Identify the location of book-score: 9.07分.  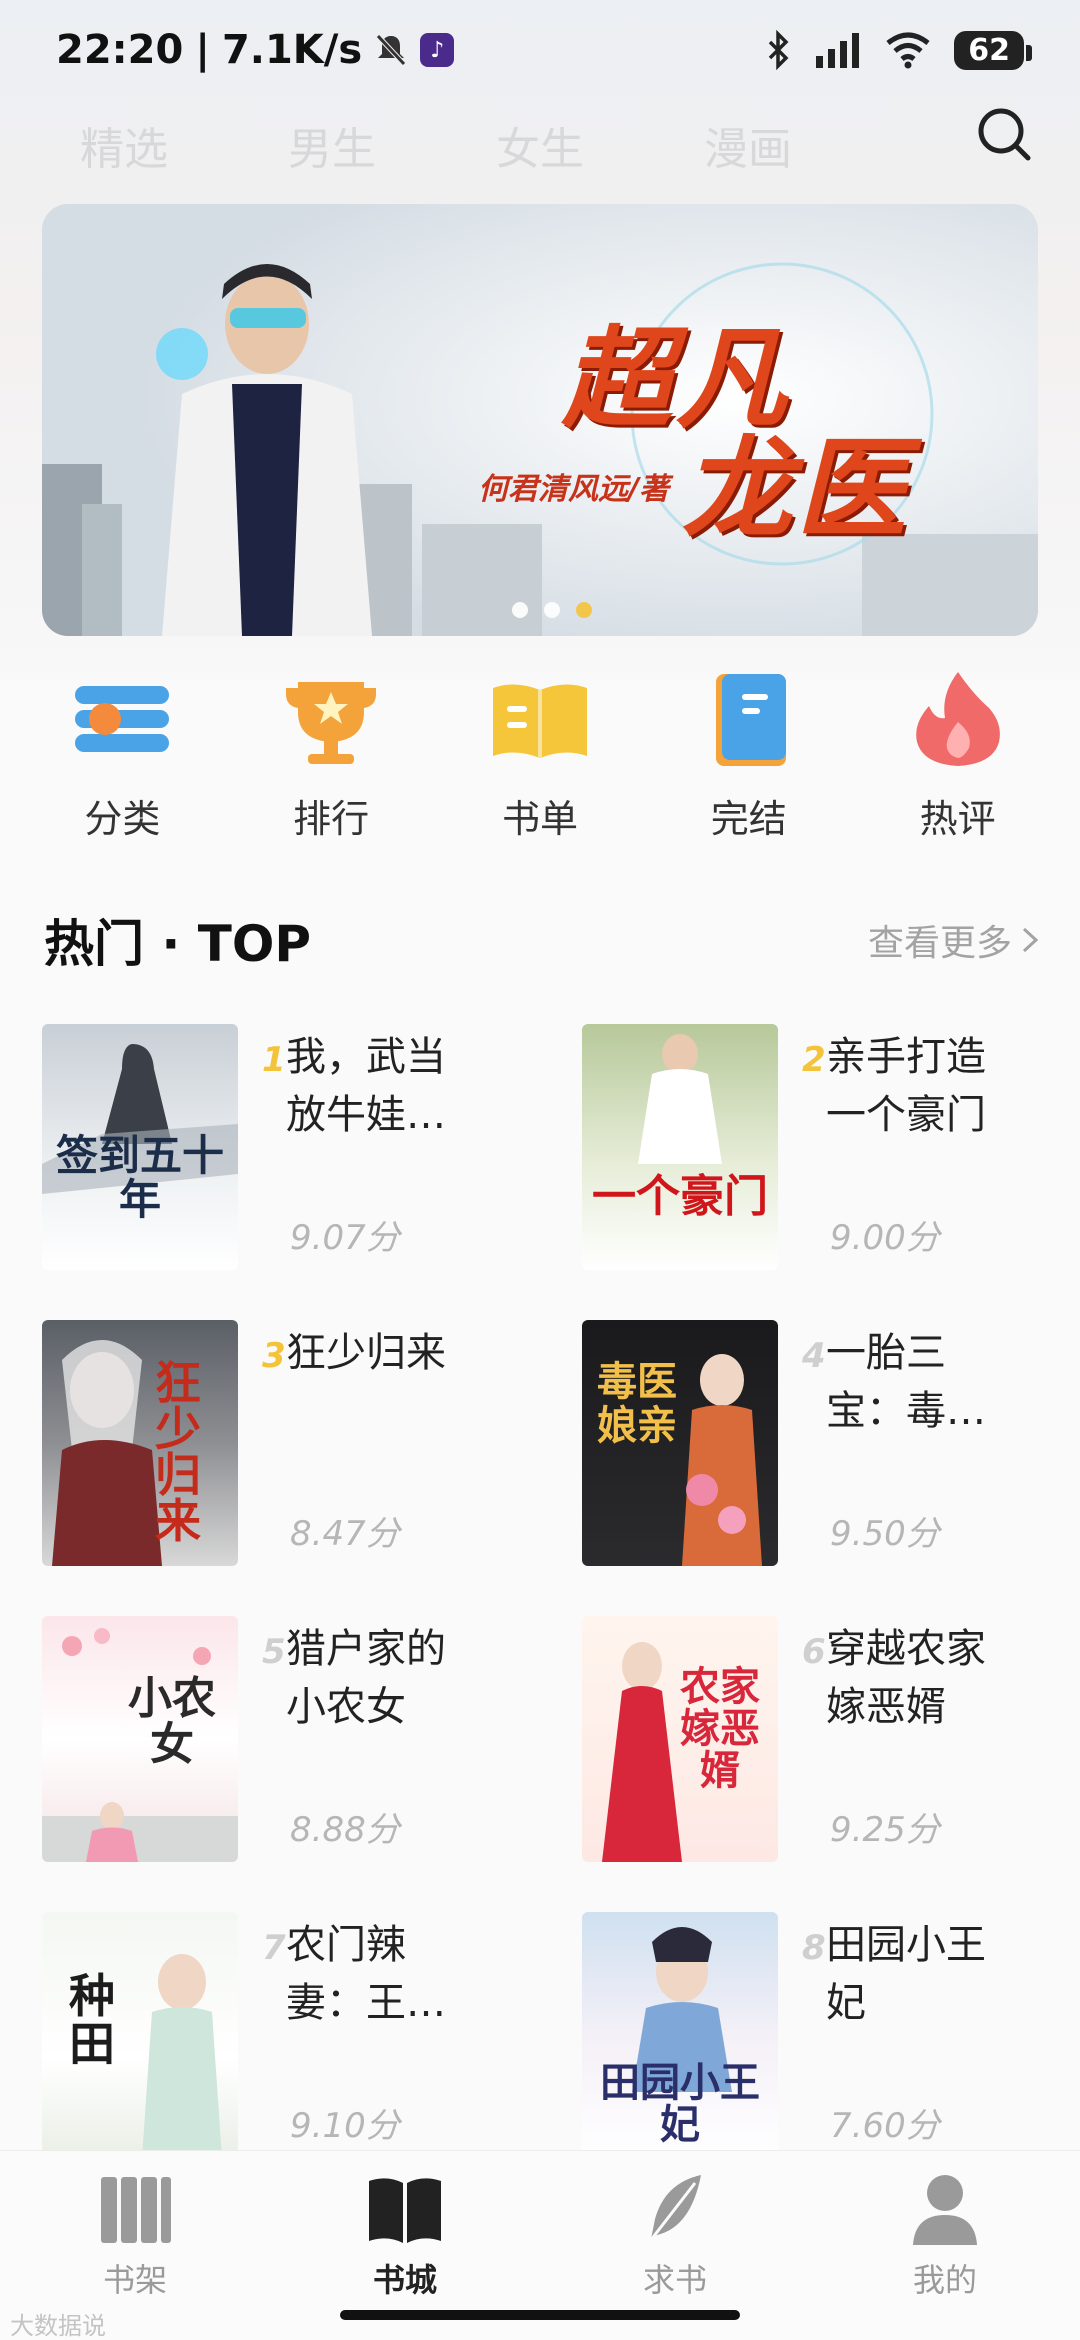
(345, 1238).